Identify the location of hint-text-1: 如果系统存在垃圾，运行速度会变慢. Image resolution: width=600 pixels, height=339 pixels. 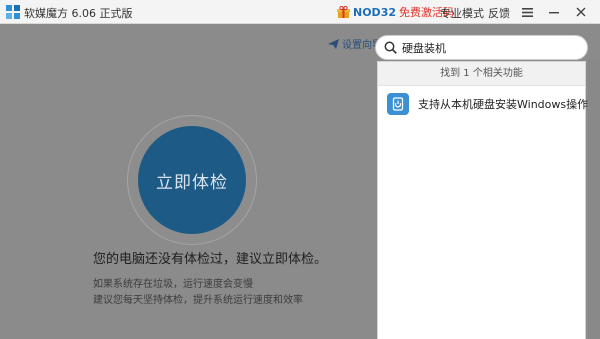
(173, 284).